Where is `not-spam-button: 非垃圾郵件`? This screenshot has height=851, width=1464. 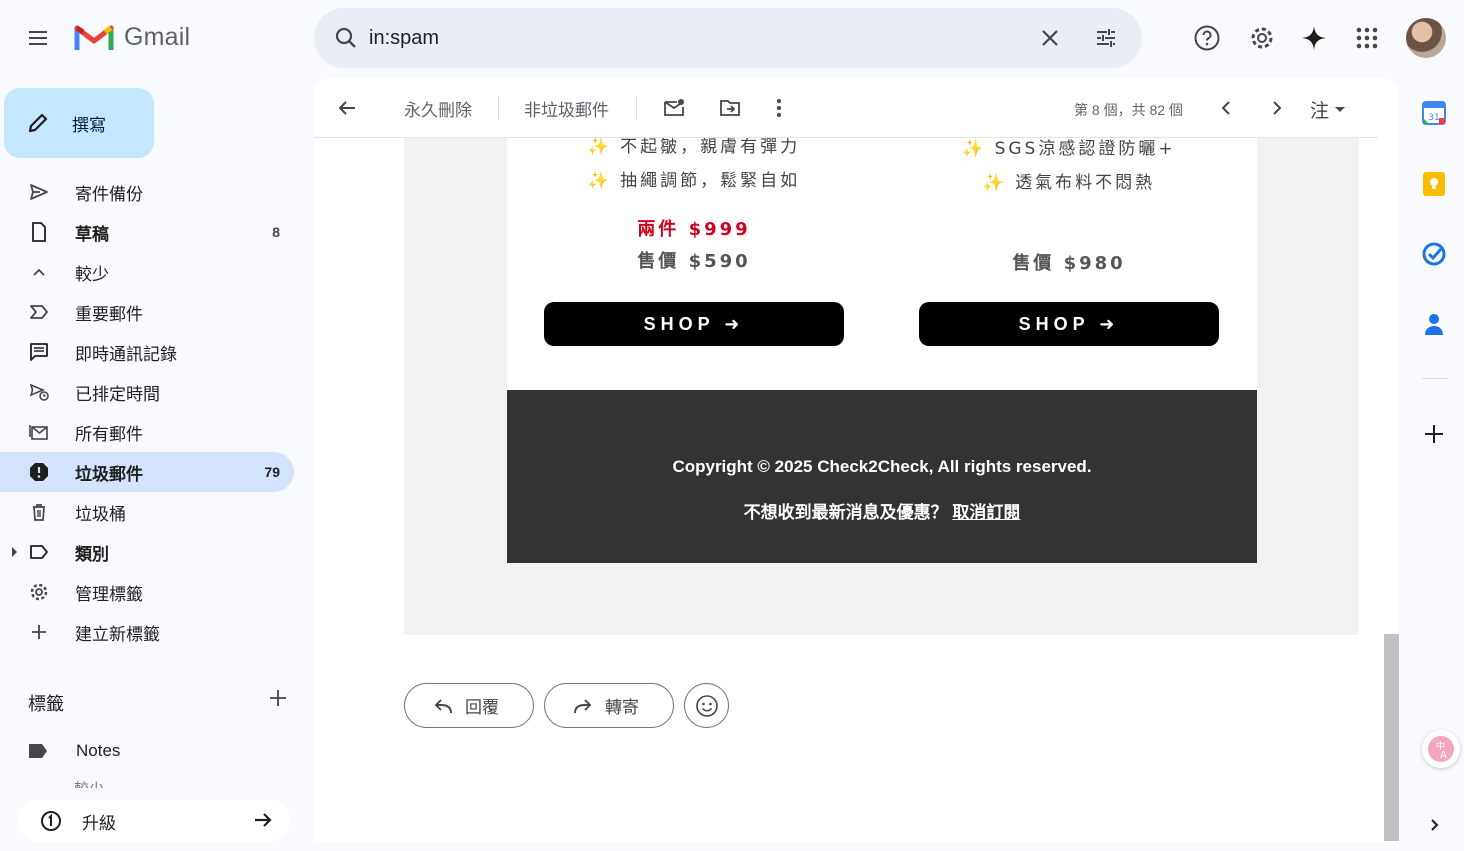 not-spam-button: 非垃圾郵件 is located at coordinates (566, 108).